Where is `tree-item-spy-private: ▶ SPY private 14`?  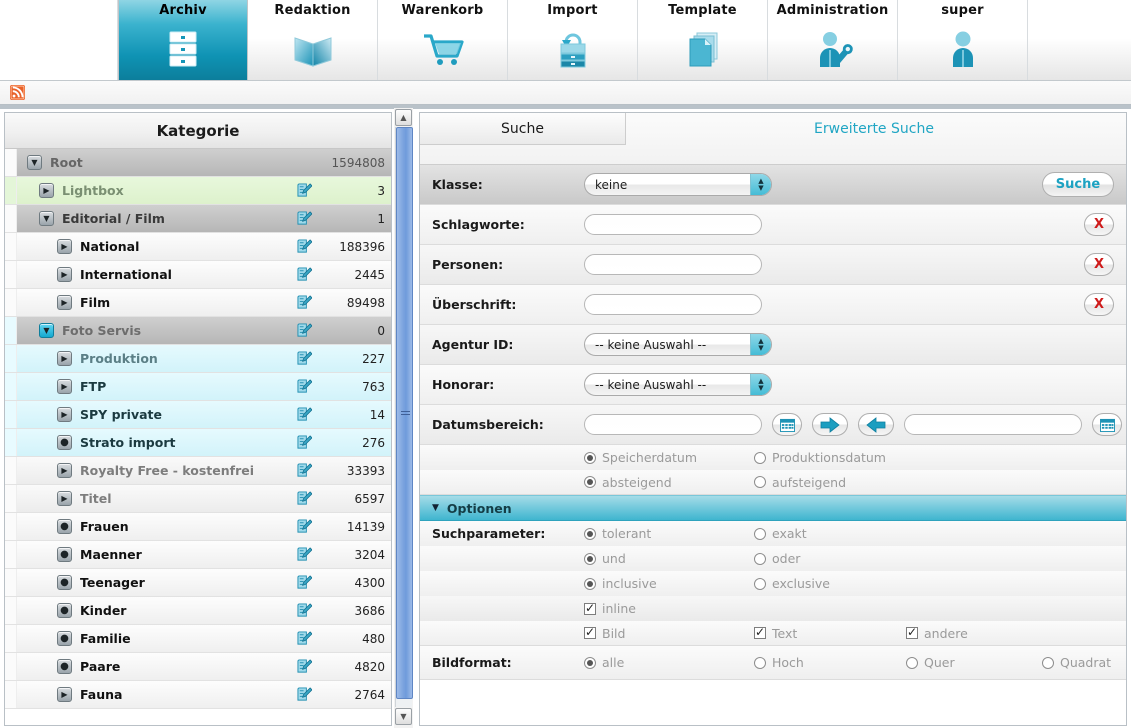
tree-item-spy-private: ▶ SPY private 14 is located at coordinates (198, 415).